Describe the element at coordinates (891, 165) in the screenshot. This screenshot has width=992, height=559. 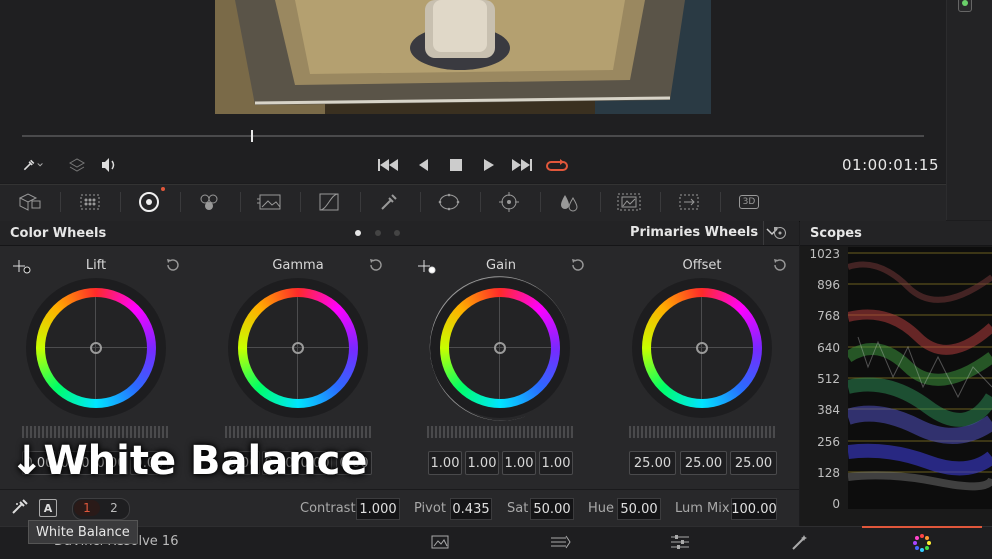
I see `timecode: 01:00:01:15` at that location.